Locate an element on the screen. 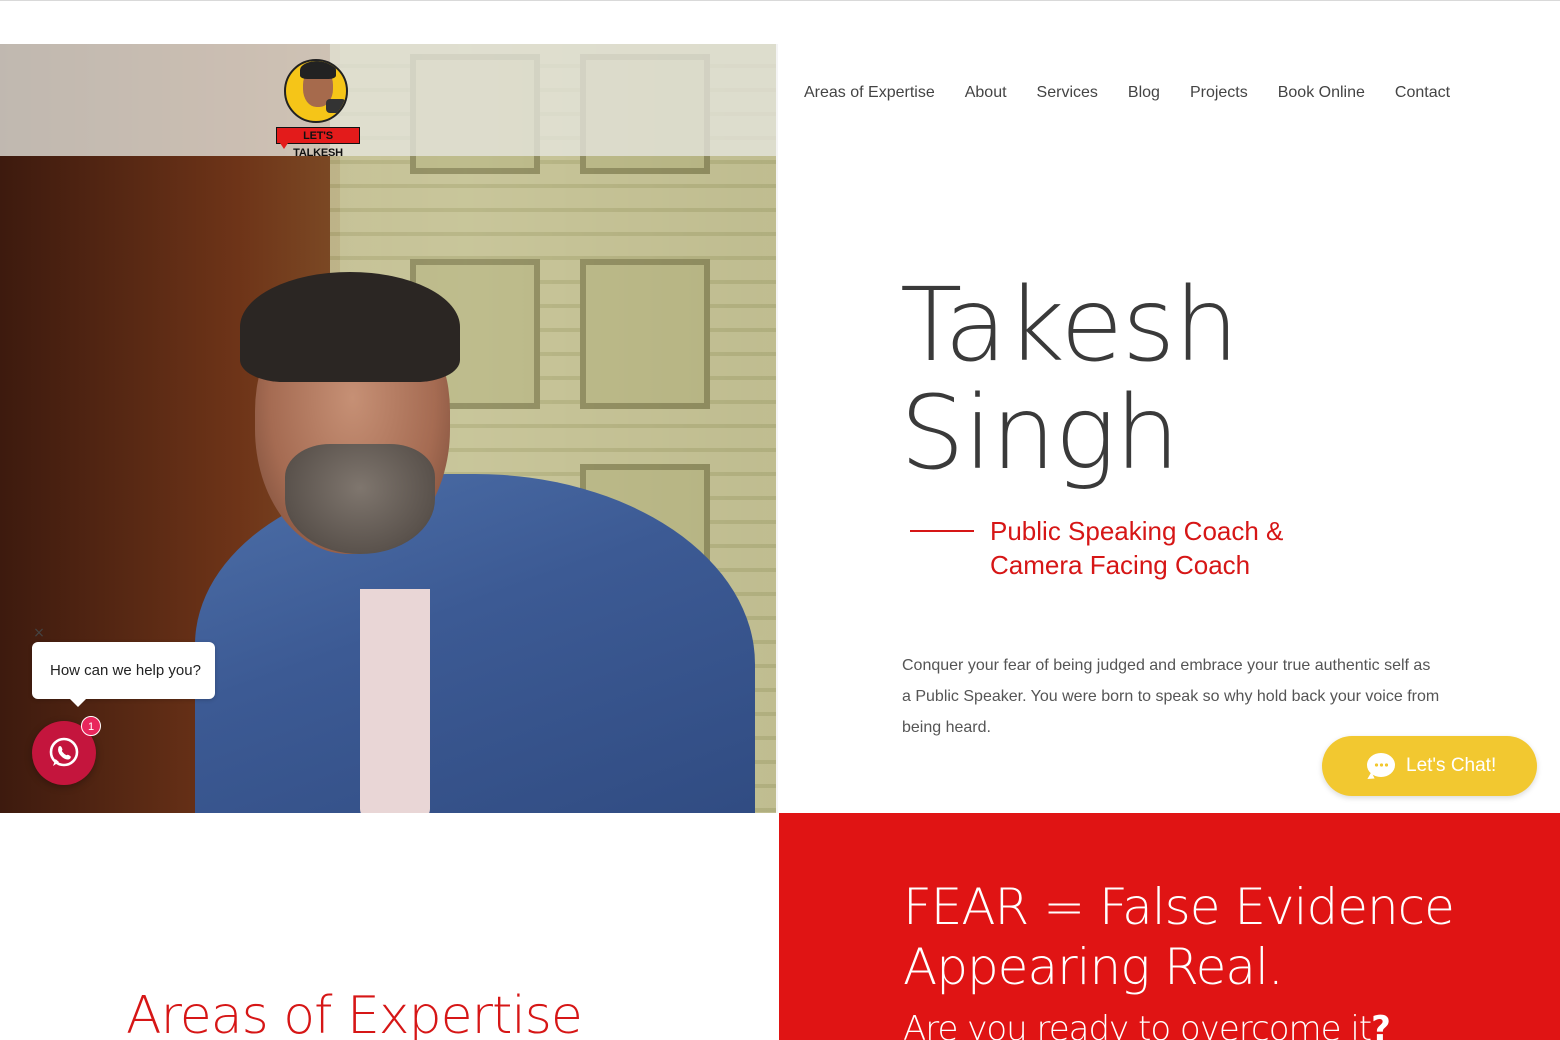 The width and height of the screenshot is (1560, 1040). chat-bubble-icon is located at coordinates (1381, 765).